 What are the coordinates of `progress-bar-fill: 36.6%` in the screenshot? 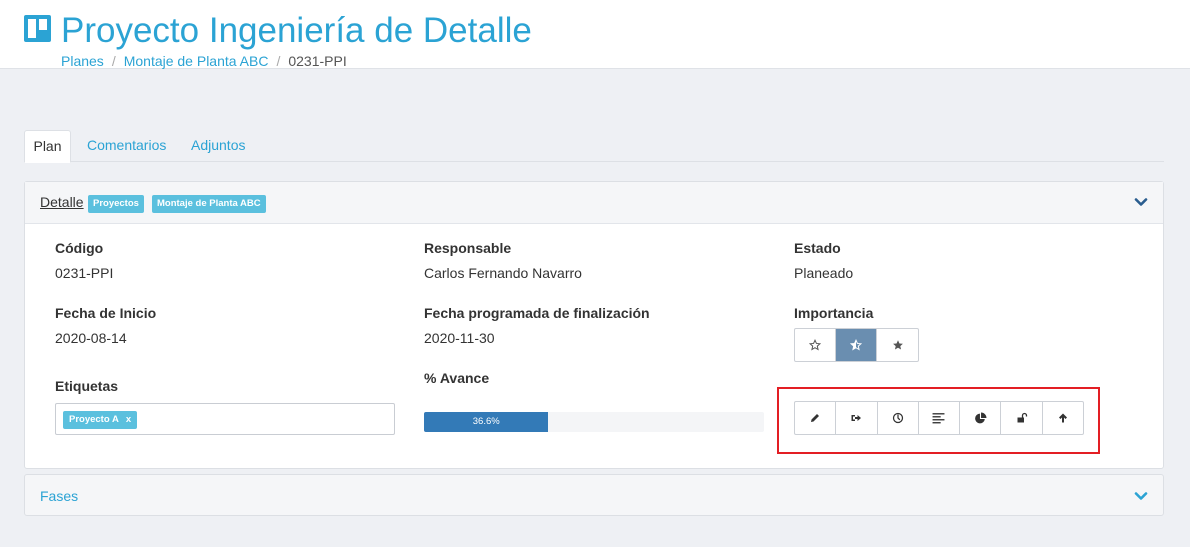 It's located at (486, 422).